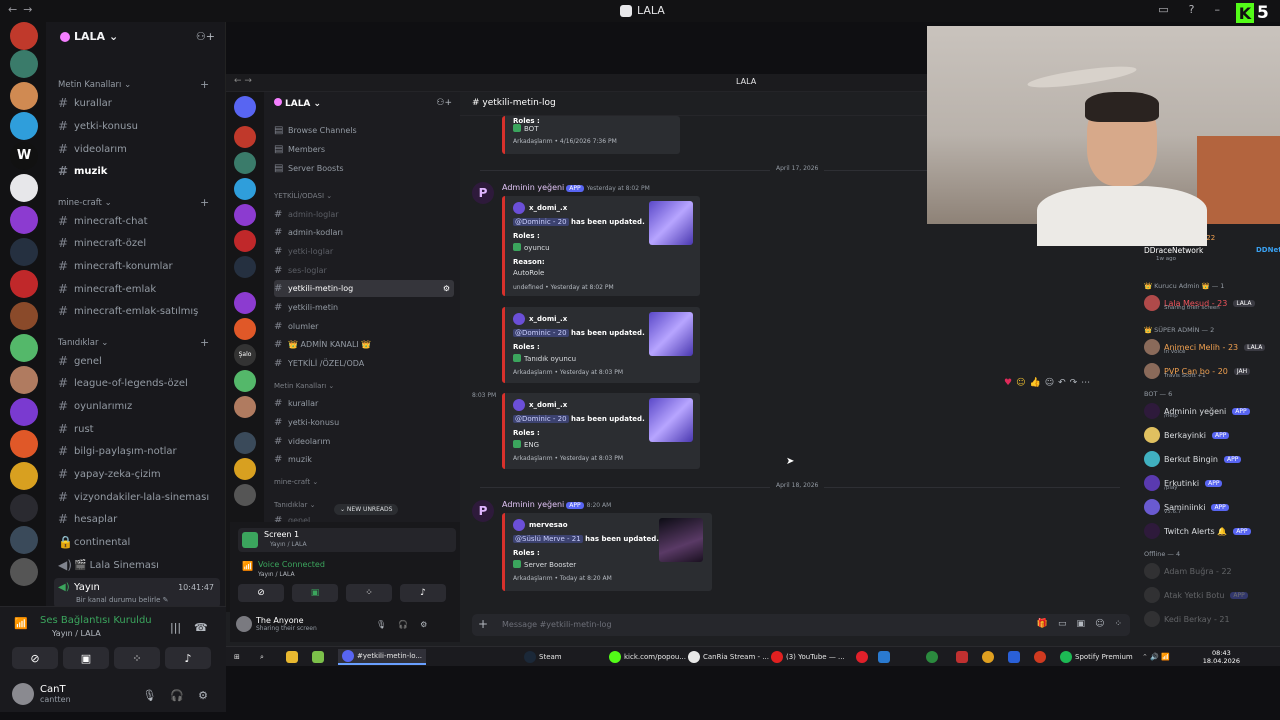 This screenshot has height=720, width=1280. I want to click on plus-icon: +, so click(483, 624).